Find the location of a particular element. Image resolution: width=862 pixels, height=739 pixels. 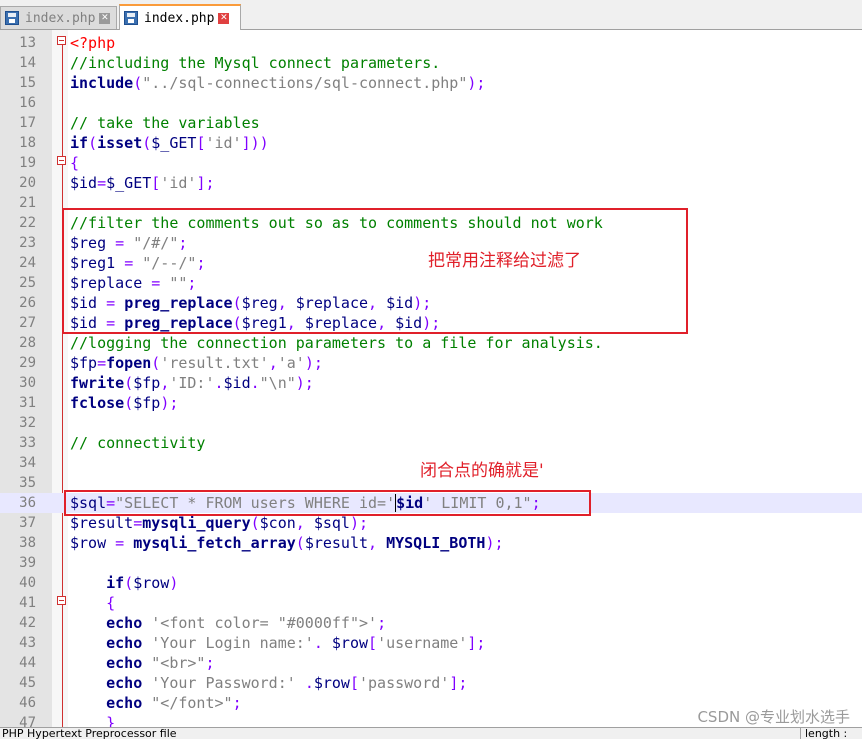

code-line: 29 $fp=fopen('result.txt','a'); is located at coordinates (431, 363).